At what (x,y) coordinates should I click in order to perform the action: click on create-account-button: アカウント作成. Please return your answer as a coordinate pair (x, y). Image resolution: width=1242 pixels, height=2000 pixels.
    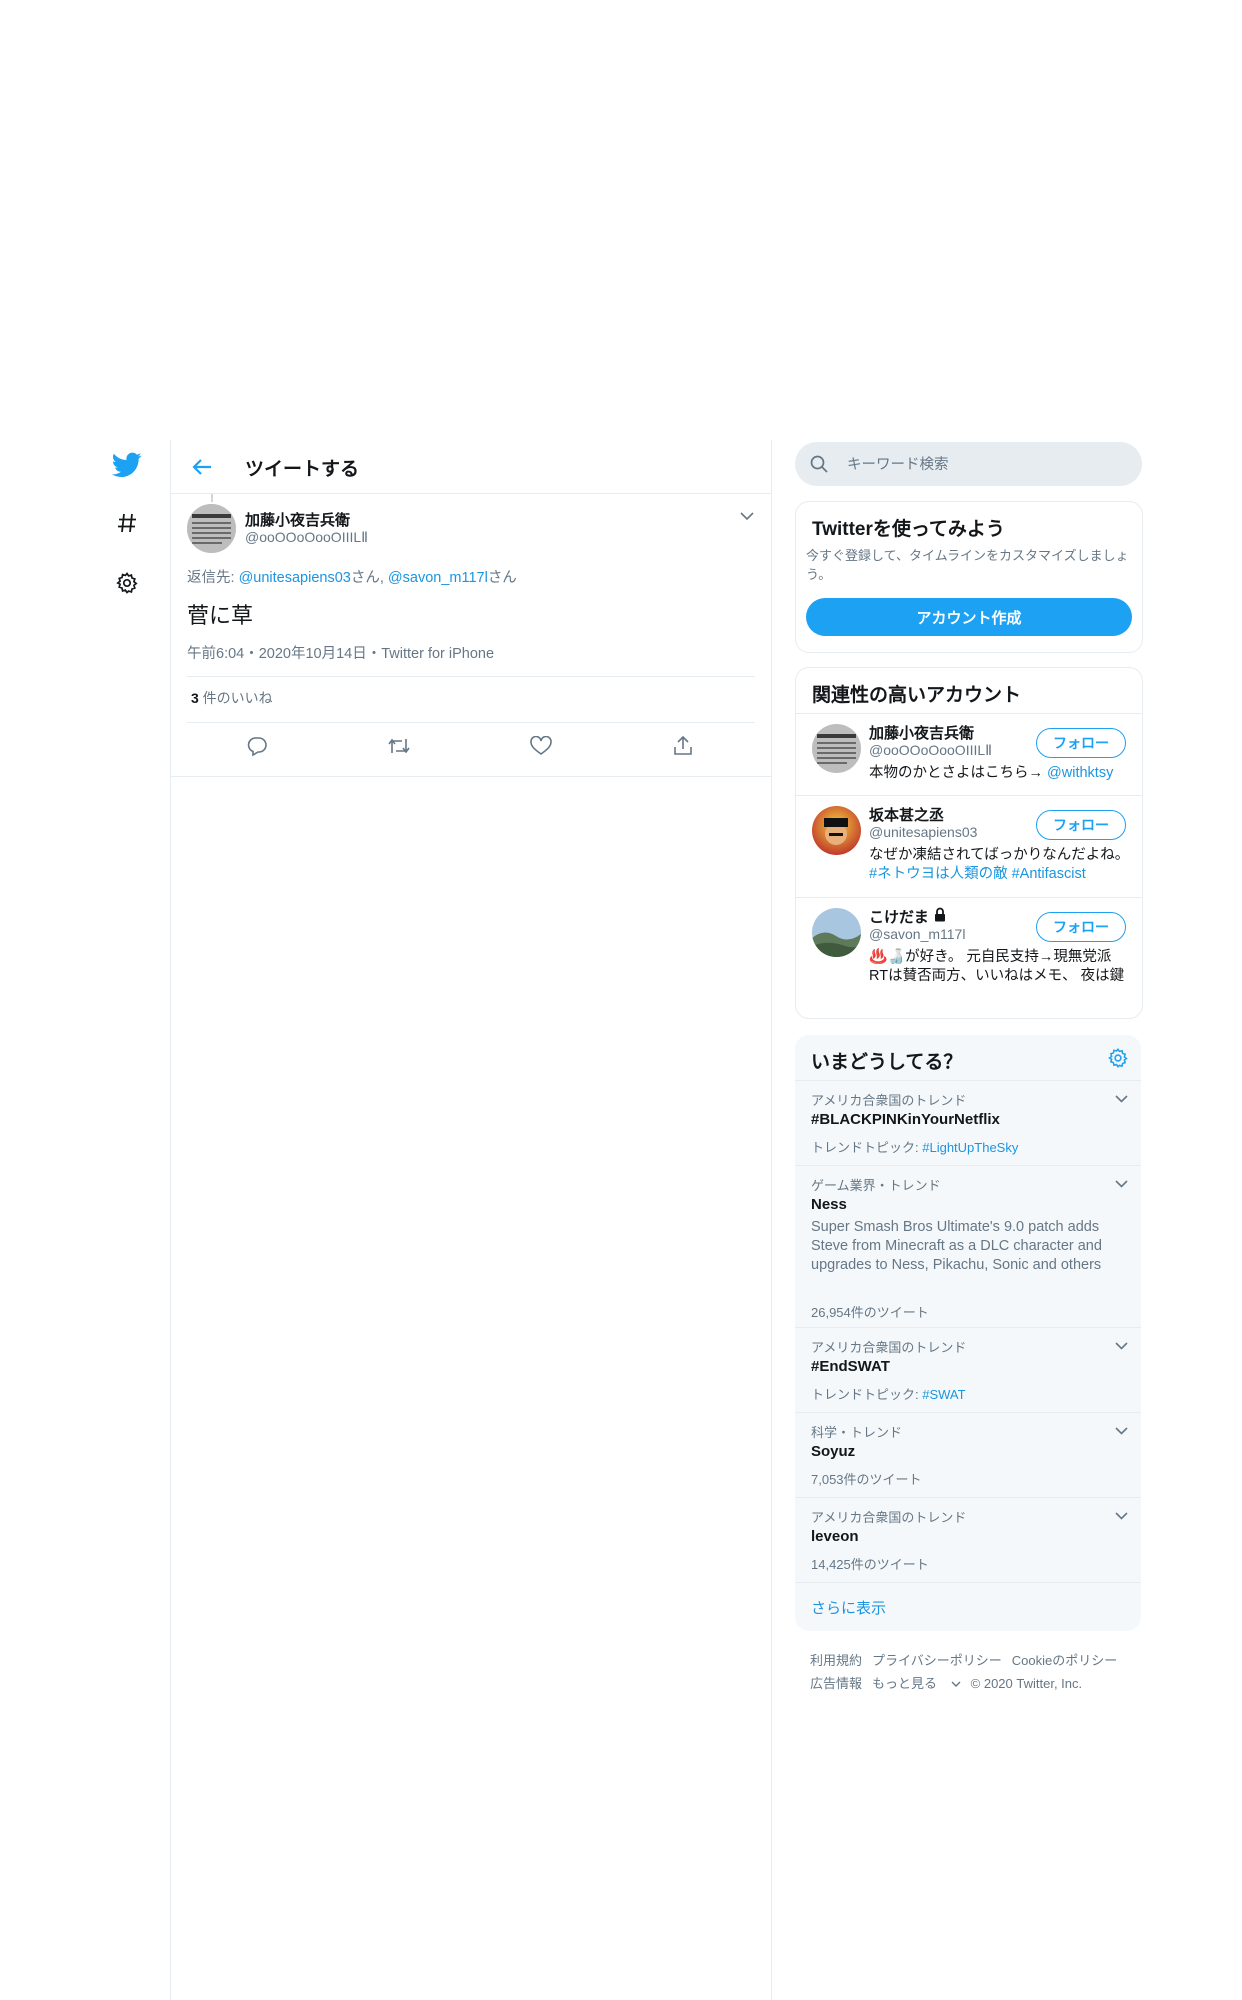
    Looking at the image, I should click on (969, 617).